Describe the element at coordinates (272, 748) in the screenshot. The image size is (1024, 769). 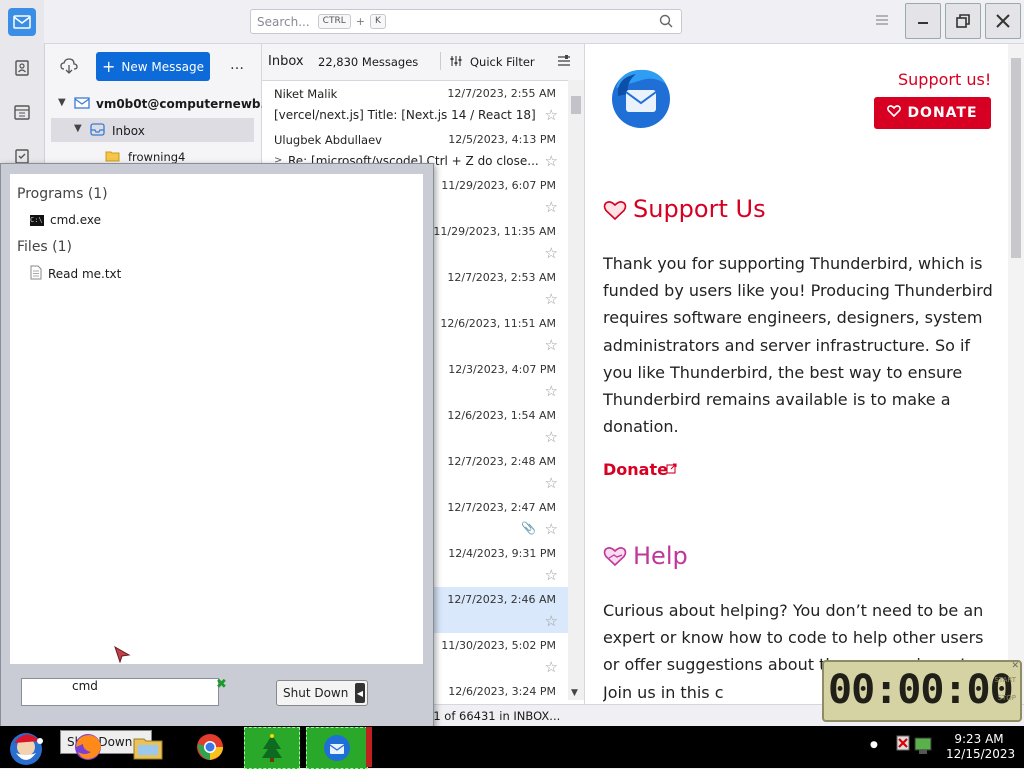
I see `taskbar-app-tree` at that location.